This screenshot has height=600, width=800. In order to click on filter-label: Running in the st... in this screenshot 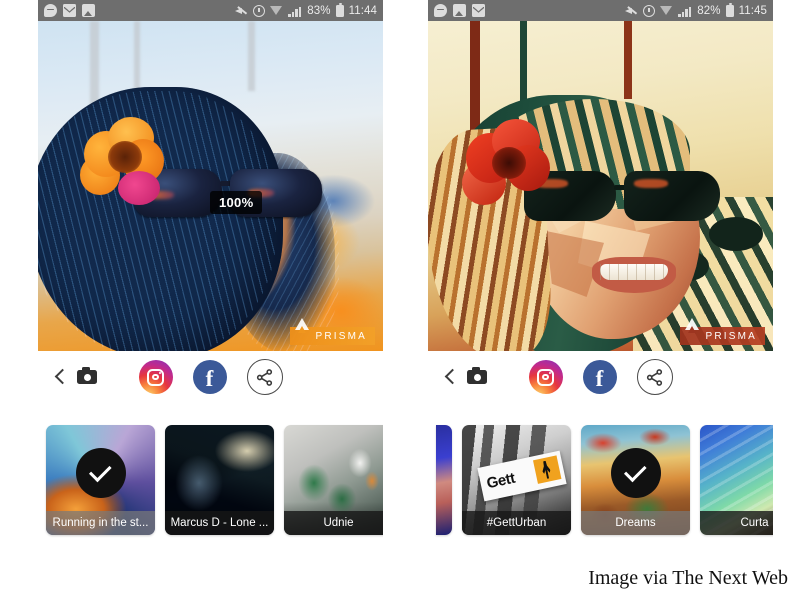, I will do `click(100, 522)`.